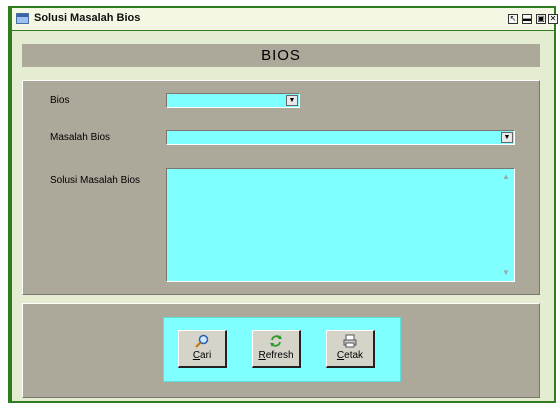  What do you see at coordinates (206, 355) in the screenshot?
I see `cari-label: ari` at bounding box center [206, 355].